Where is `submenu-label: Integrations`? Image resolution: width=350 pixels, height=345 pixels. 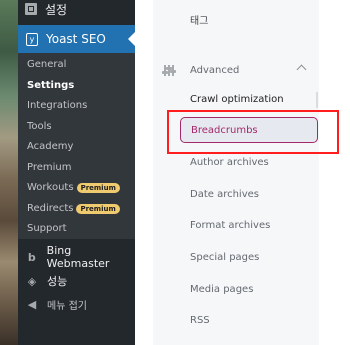
submenu-label: Integrations is located at coordinates (57, 105).